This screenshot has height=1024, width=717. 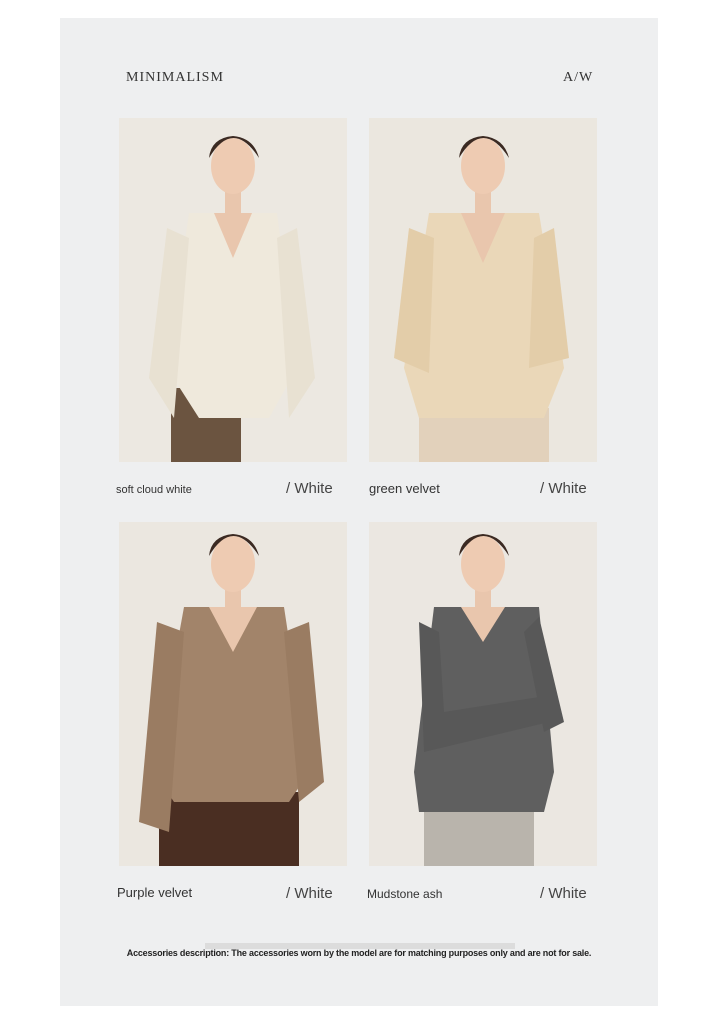 What do you see at coordinates (563, 488) in the screenshot?
I see `product-color-2: / White` at bounding box center [563, 488].